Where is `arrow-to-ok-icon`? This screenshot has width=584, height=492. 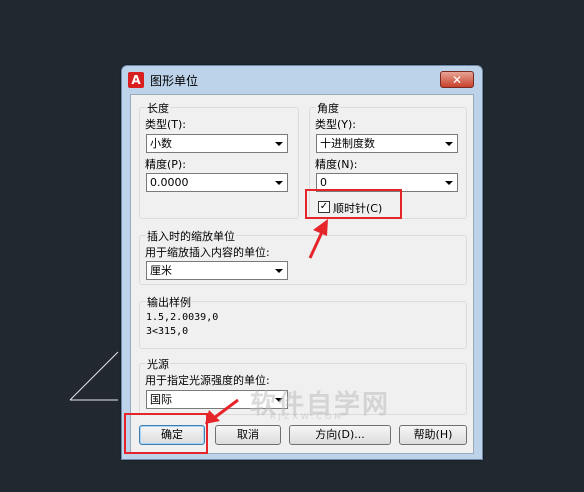
arrow-to-ok-icon is located at coordinates (222, 411).